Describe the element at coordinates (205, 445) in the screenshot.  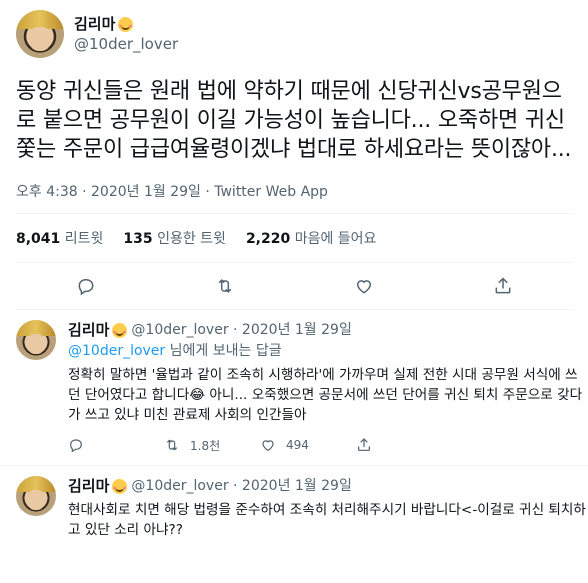
I see `retweet-count: 1.8천` at that location.